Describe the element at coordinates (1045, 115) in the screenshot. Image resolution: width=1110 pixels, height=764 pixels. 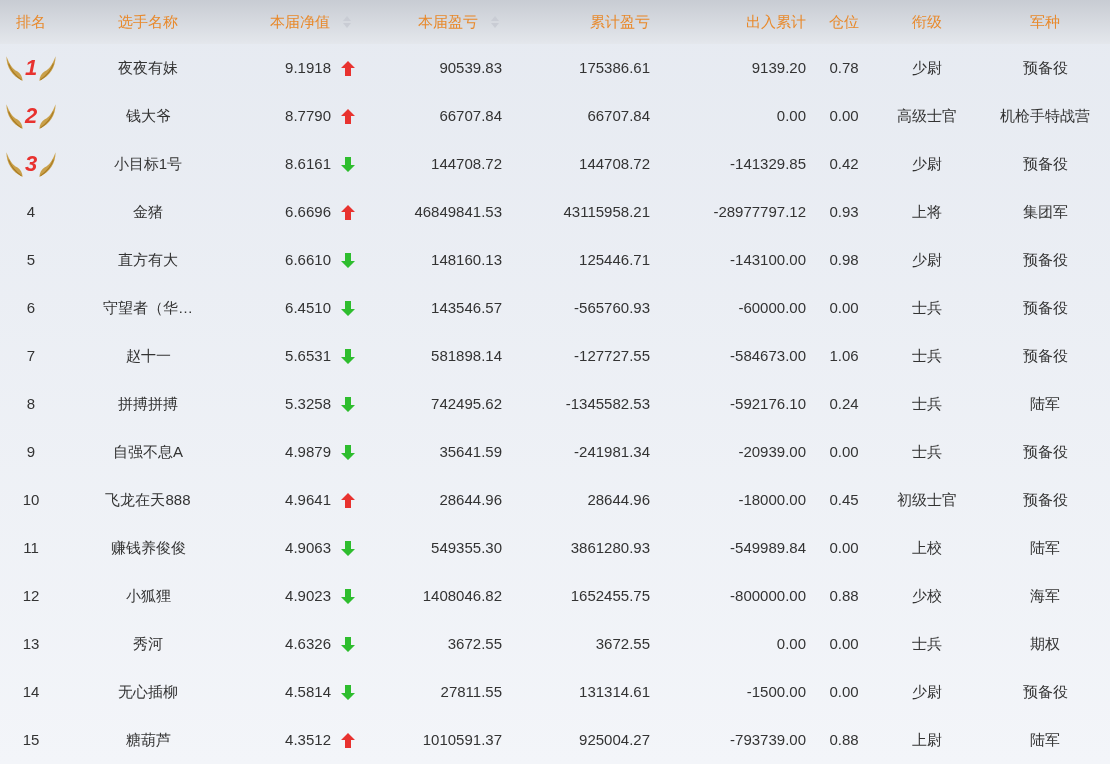
I see `table-cell-text: 机枪手特战营` at that location.